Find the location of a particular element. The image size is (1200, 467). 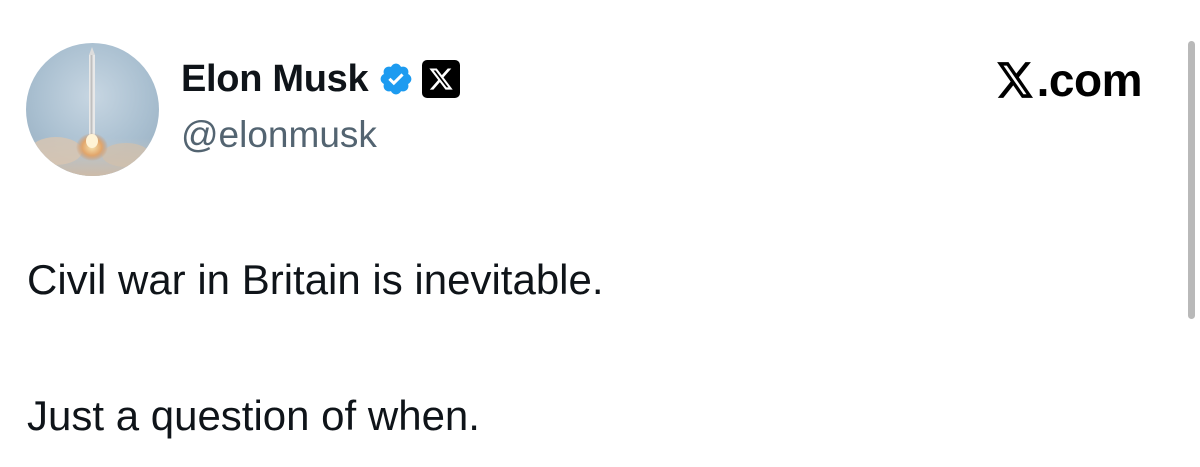

scrollbar is located at coordinates (1191, 180).